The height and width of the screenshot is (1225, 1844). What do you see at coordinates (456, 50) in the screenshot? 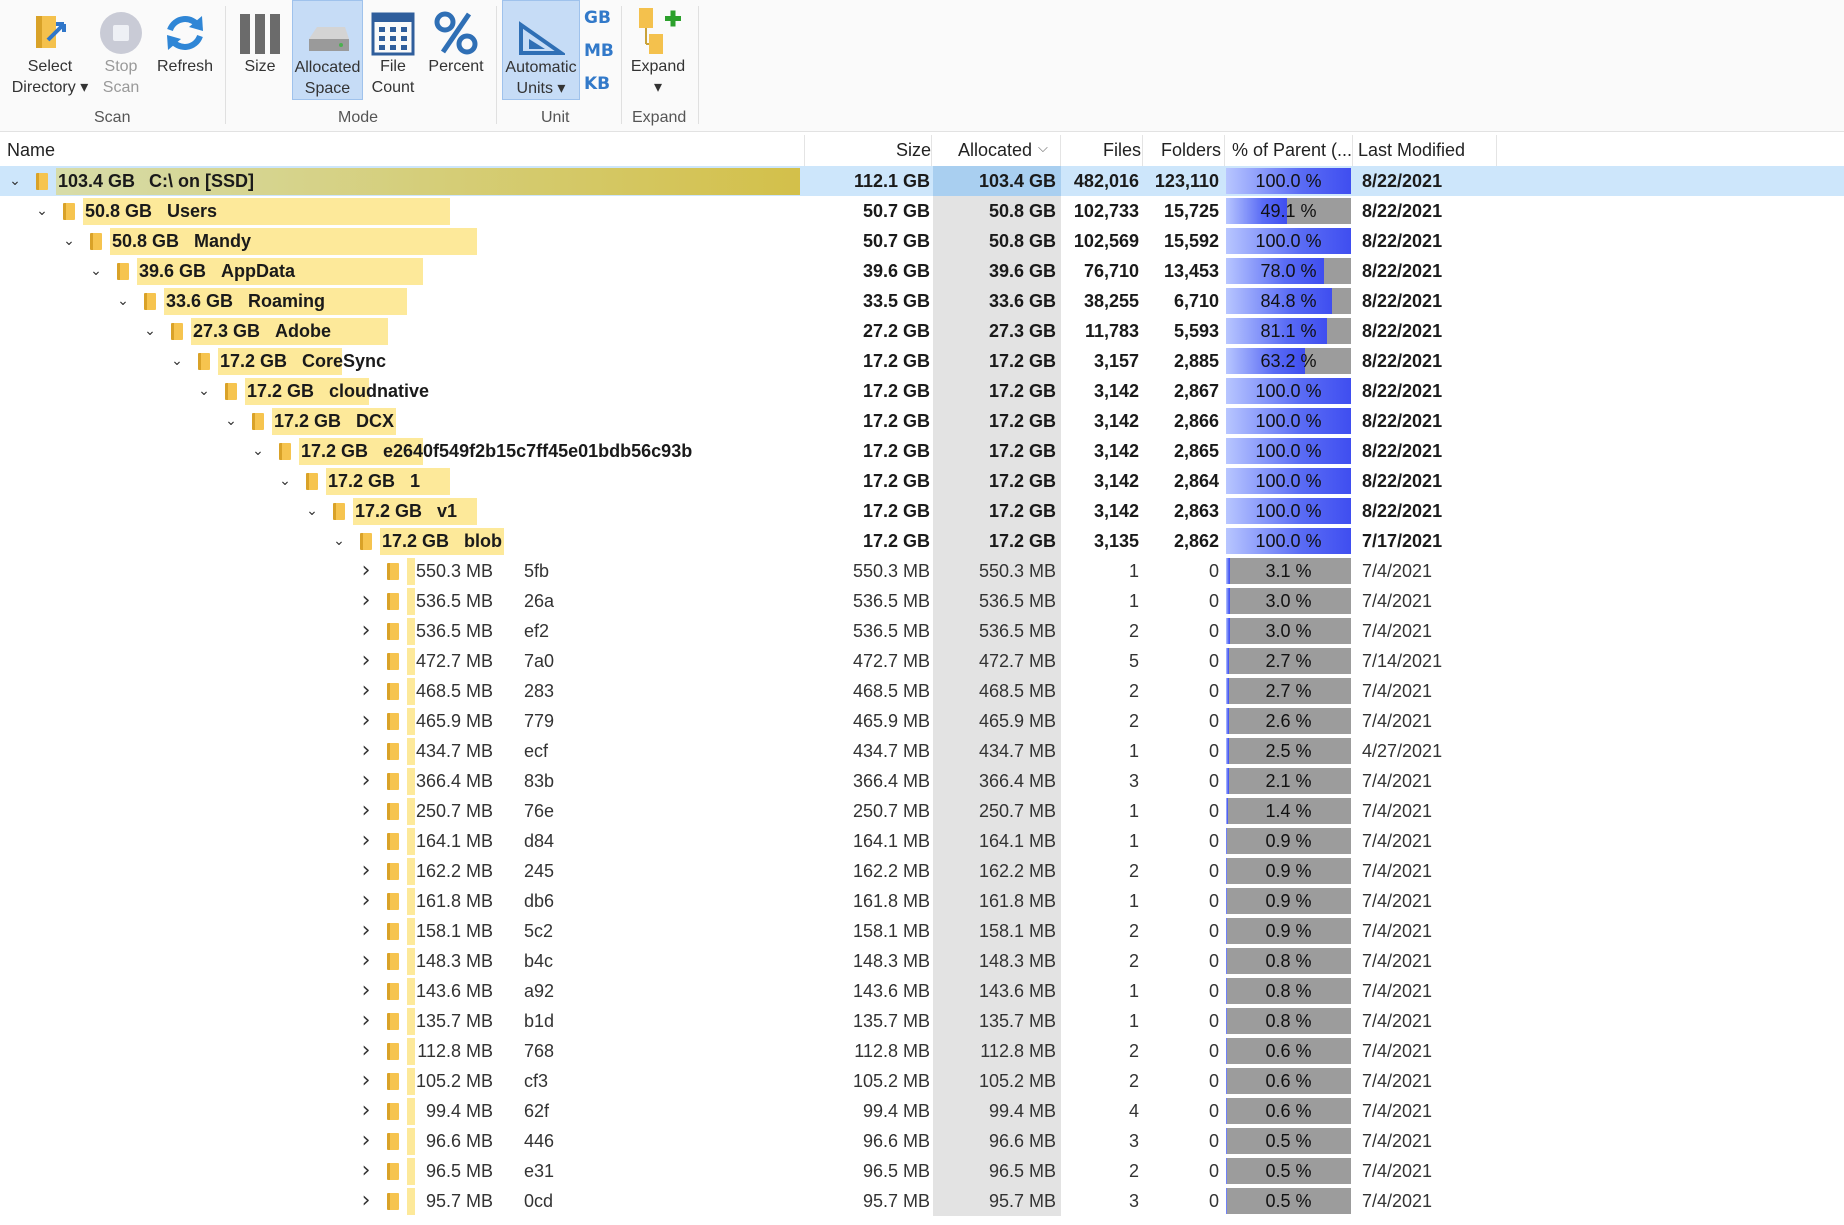
I see `mode-percent-button: Percent` at bounding box center [456, 50].